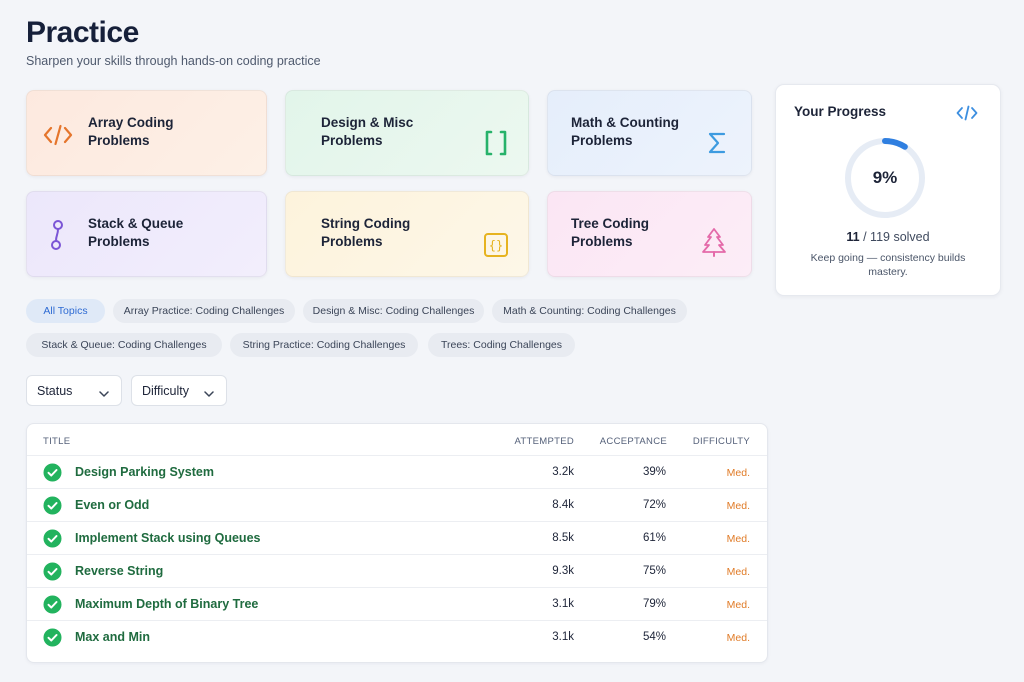 Image resolution: width=1024 pixels, height=682 pixels. I want to click on progress-note: Keep going — consistency builds mastery., so click(888, 265).